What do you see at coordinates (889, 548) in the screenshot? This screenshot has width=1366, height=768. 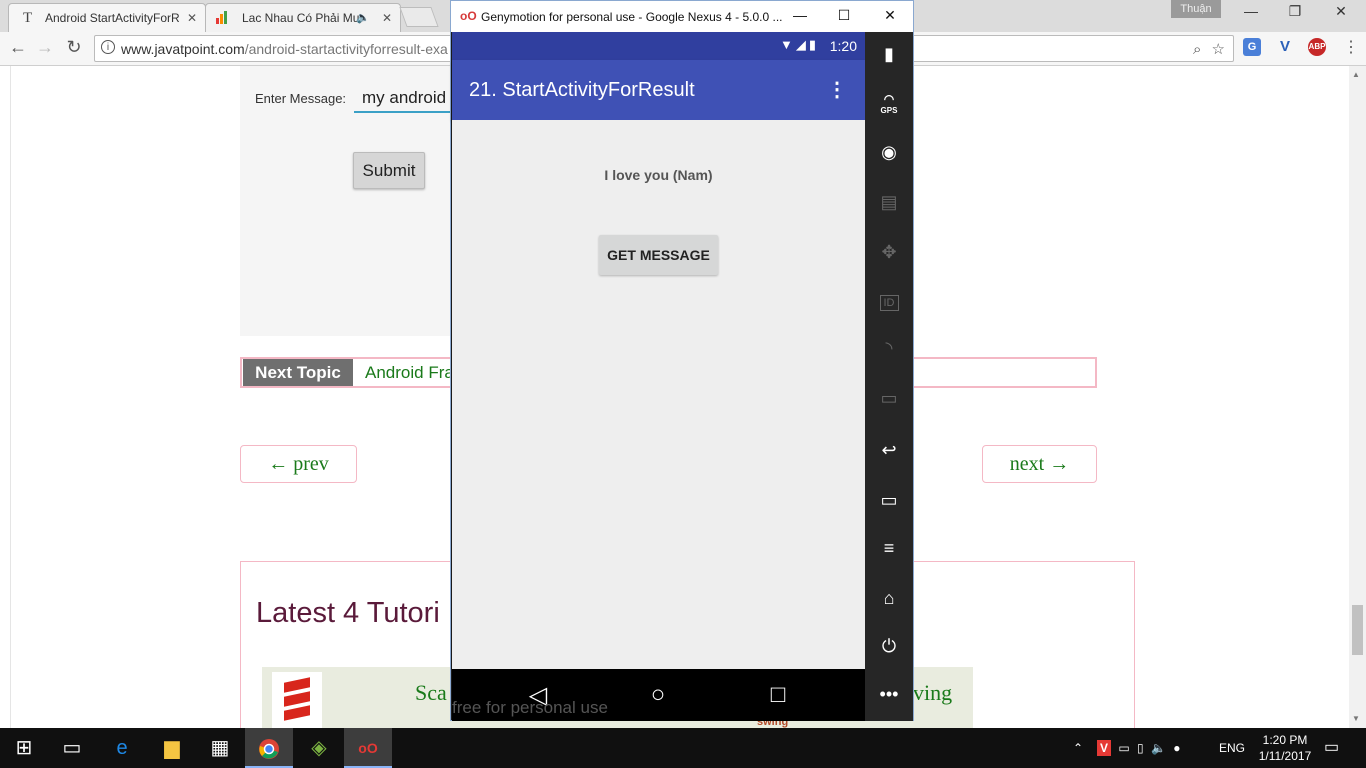 I see `menu-side-icon: ≡` at bounding box center [889, 548].